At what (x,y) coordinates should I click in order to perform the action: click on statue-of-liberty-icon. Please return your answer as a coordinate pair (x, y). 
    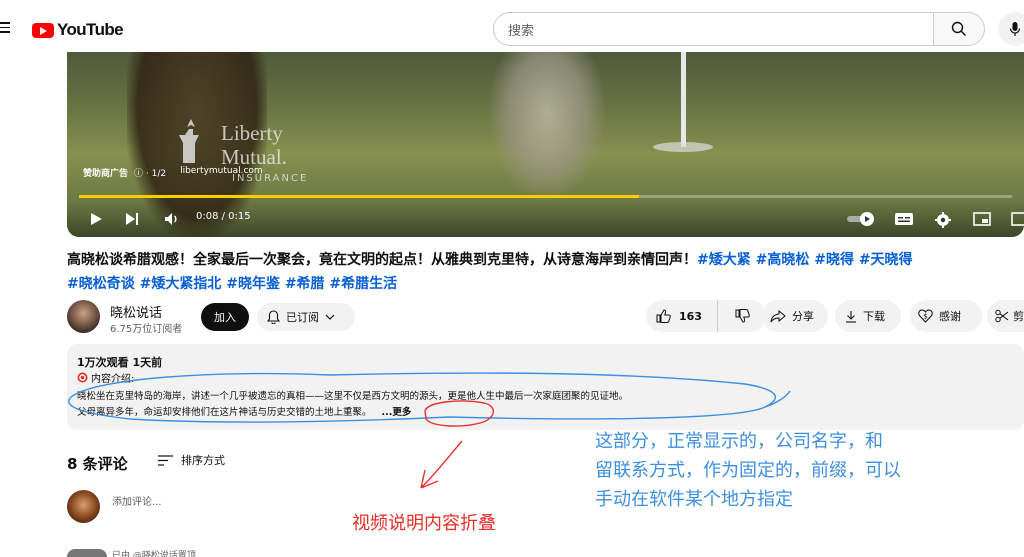
    Looking at the image, I should click on (189, 141).